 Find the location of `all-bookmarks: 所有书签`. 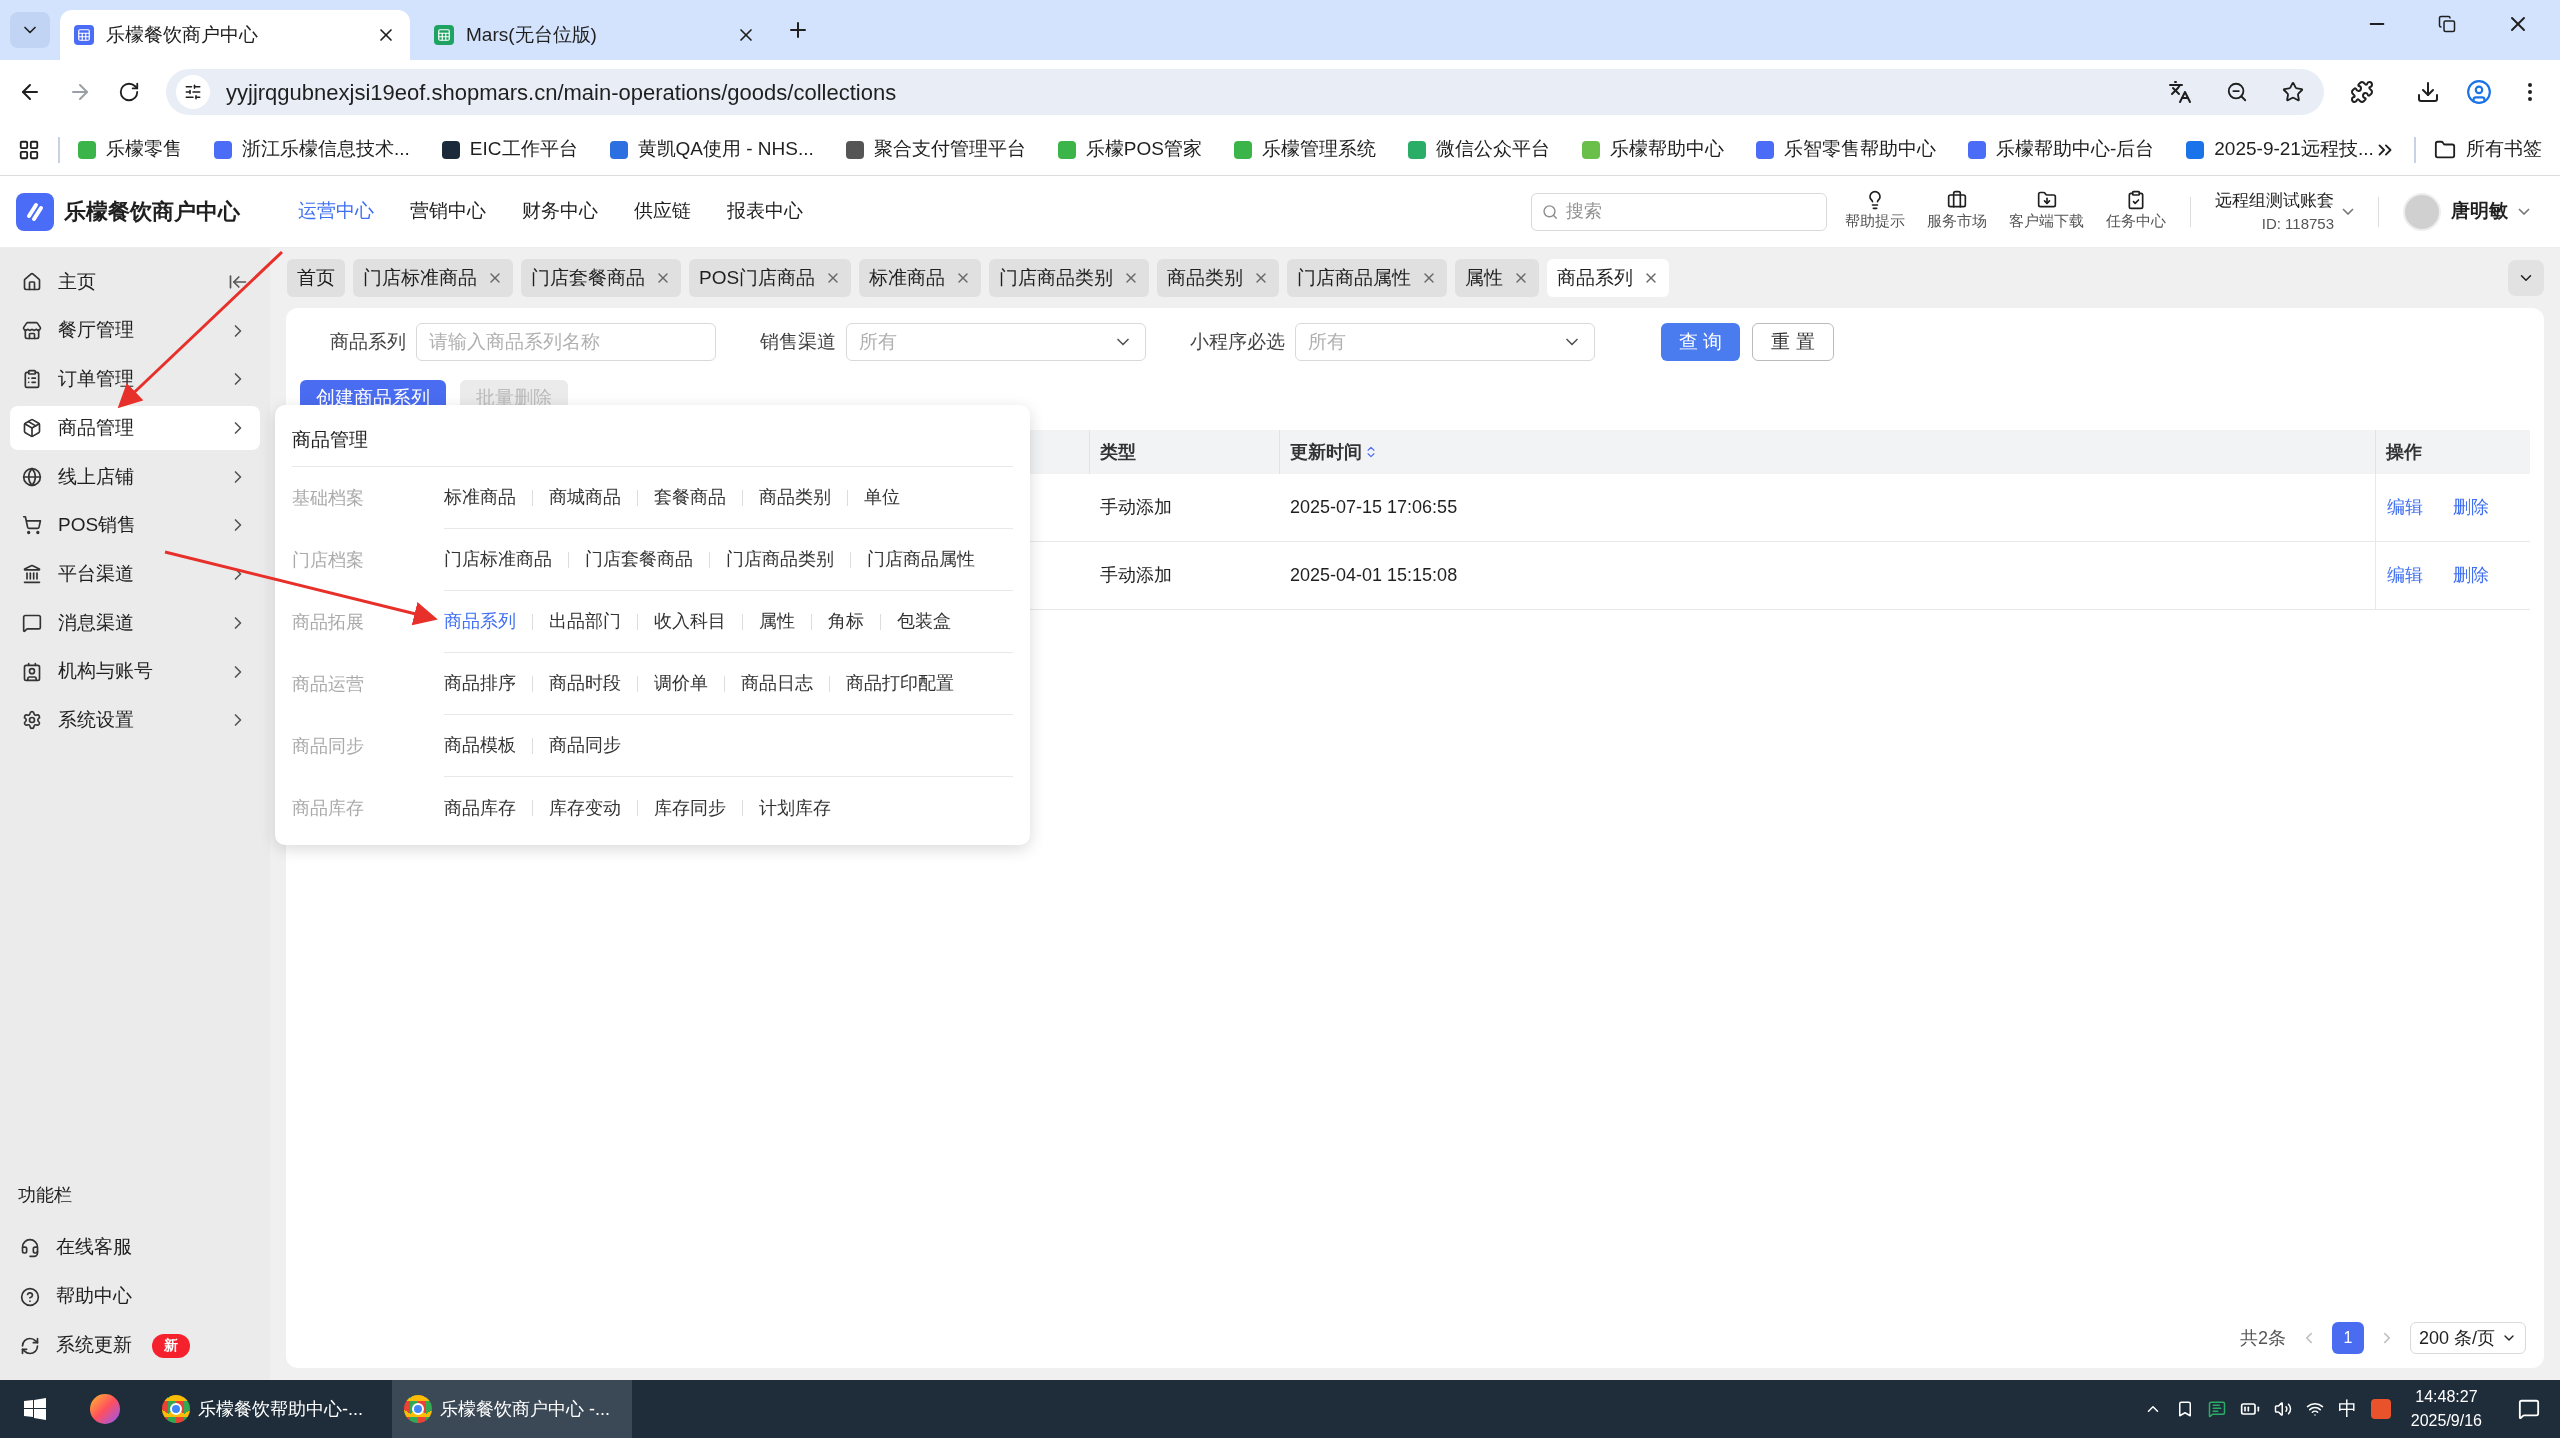

all-bookmarks: 所有书签 is located at coordinates (2488, 149).